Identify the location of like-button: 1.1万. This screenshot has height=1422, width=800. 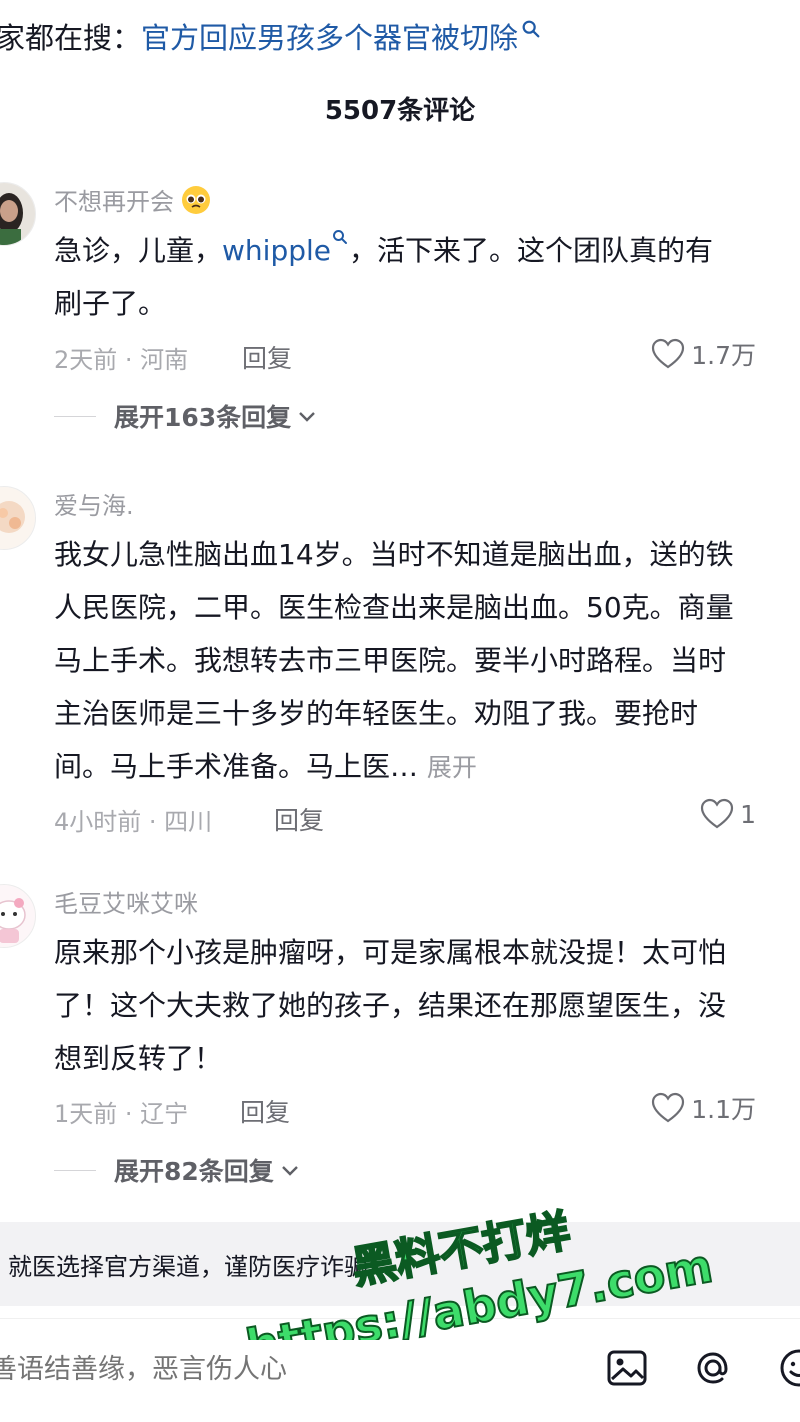
(703, 1108).